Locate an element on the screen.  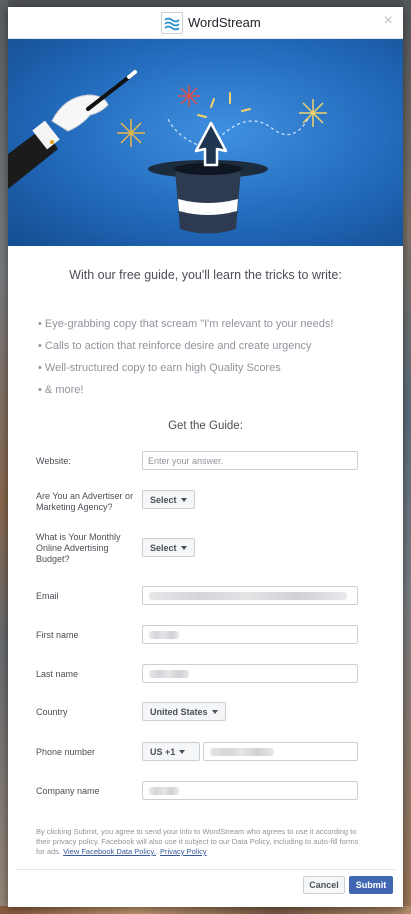
first-name-field is located at coordinates (250, 634).